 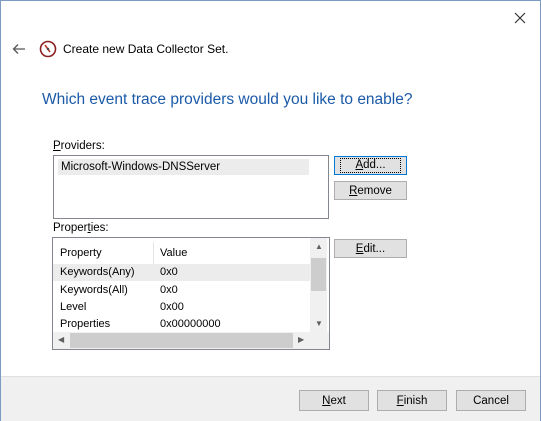 What do you see at coordinates (48, 49) in the screenshot?
I see `data-collector-set-icon` at bounding box center [48, 49].